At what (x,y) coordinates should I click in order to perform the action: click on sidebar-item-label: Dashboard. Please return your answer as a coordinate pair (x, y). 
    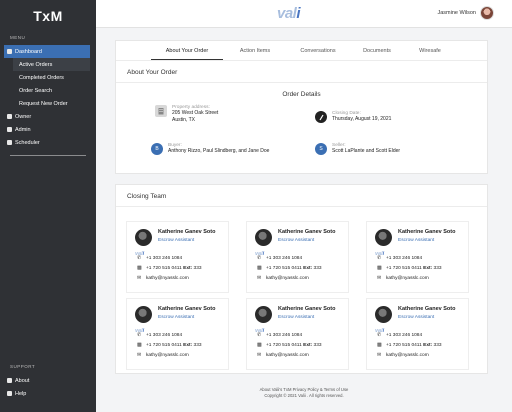
    Looking at the image, I should click on (28, 51).